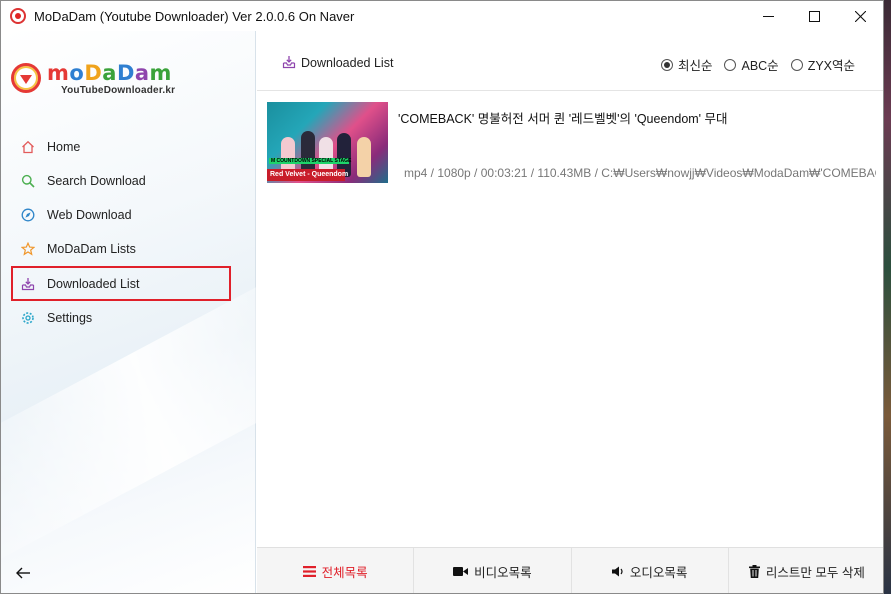  I want to click on page-title: Downloaded List, so click(347, 63).